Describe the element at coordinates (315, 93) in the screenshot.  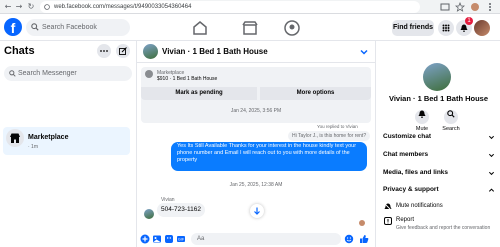
I see `more-options-button: More options` at that location.